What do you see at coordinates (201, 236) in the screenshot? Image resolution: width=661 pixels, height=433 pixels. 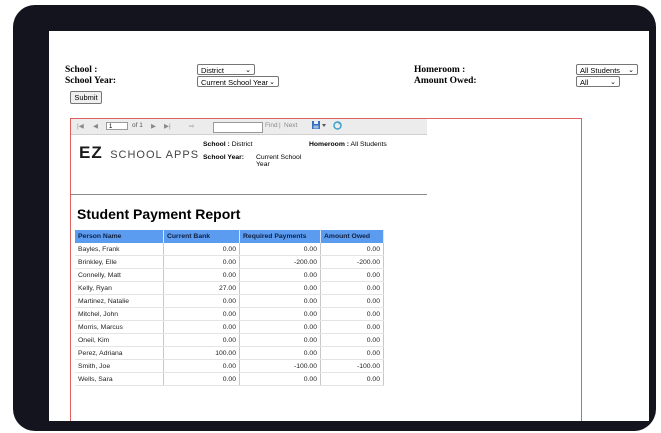 I see `col-current-bank: Current Bank` at bounding box center [201, 236].